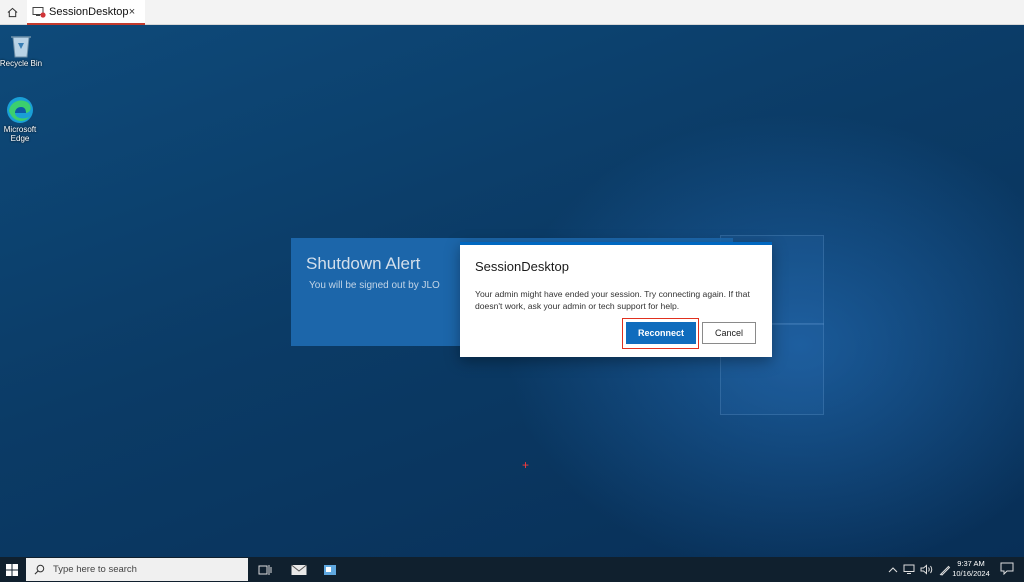  I want to click on shutdown-alert-message: You will be signed out by JLO, so click(374, 285).